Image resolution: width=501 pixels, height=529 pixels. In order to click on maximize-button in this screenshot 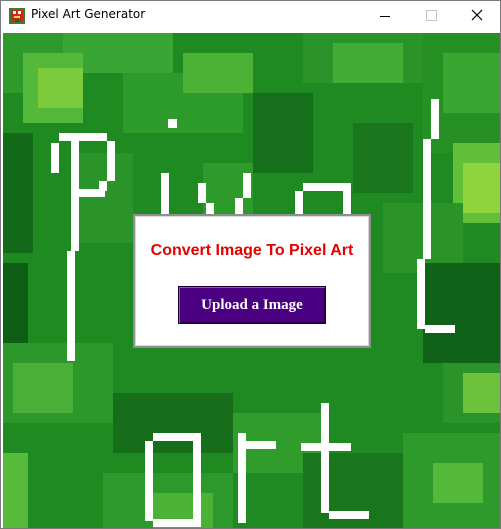, I will do `click(431, 16)`.